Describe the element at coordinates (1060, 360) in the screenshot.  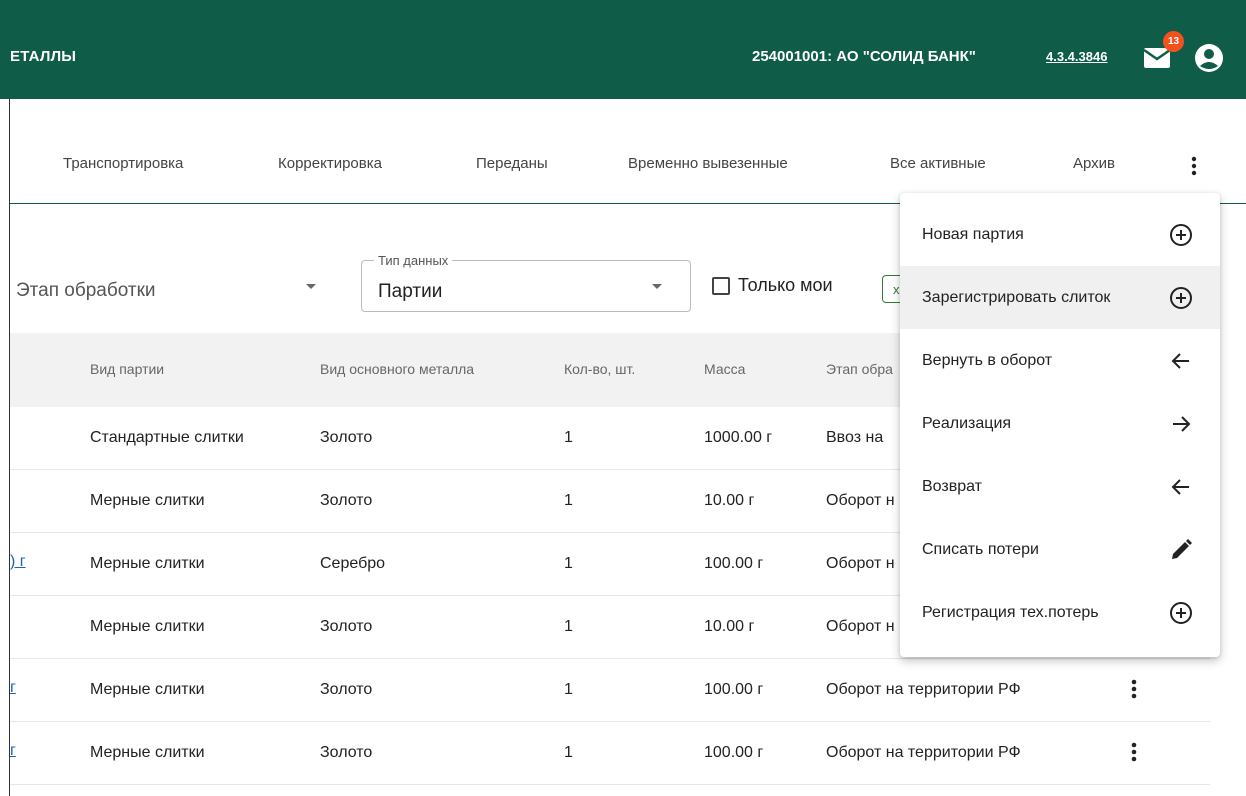
I see `menu-item-return-to-circulation: Вернуть в оборот` at that location.